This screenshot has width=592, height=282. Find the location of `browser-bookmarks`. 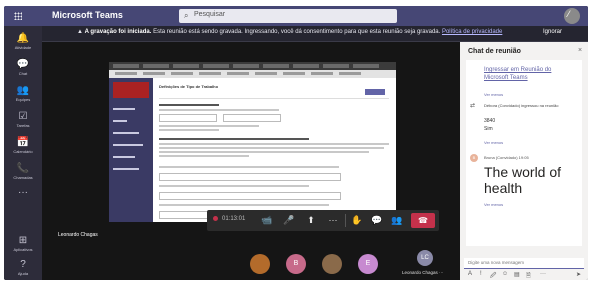

browser-bookmarks is located at coordinates (252, 74).